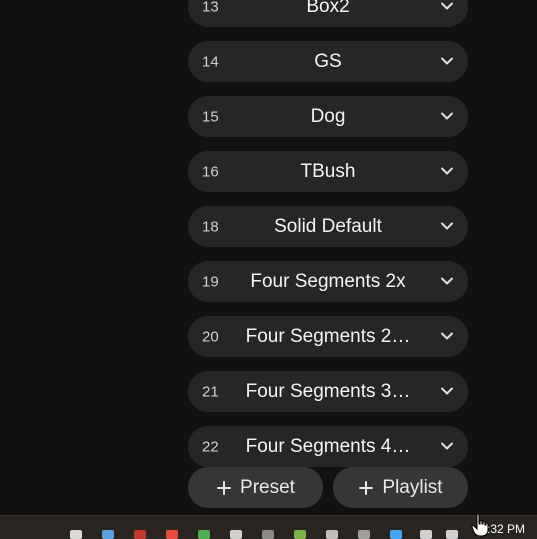  I want to click on preset-number: 15, so click(210, 116).